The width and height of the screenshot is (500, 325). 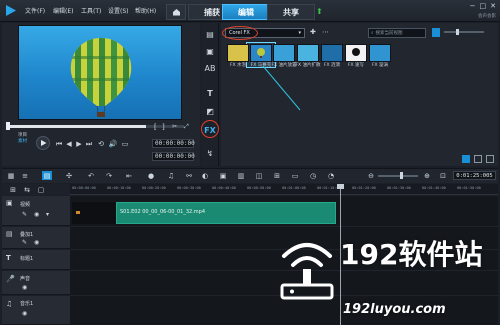 What do you see at coordinates (398, 176) in the screenshot?
I see `zoom-slider` at bounding box center [398, 176].